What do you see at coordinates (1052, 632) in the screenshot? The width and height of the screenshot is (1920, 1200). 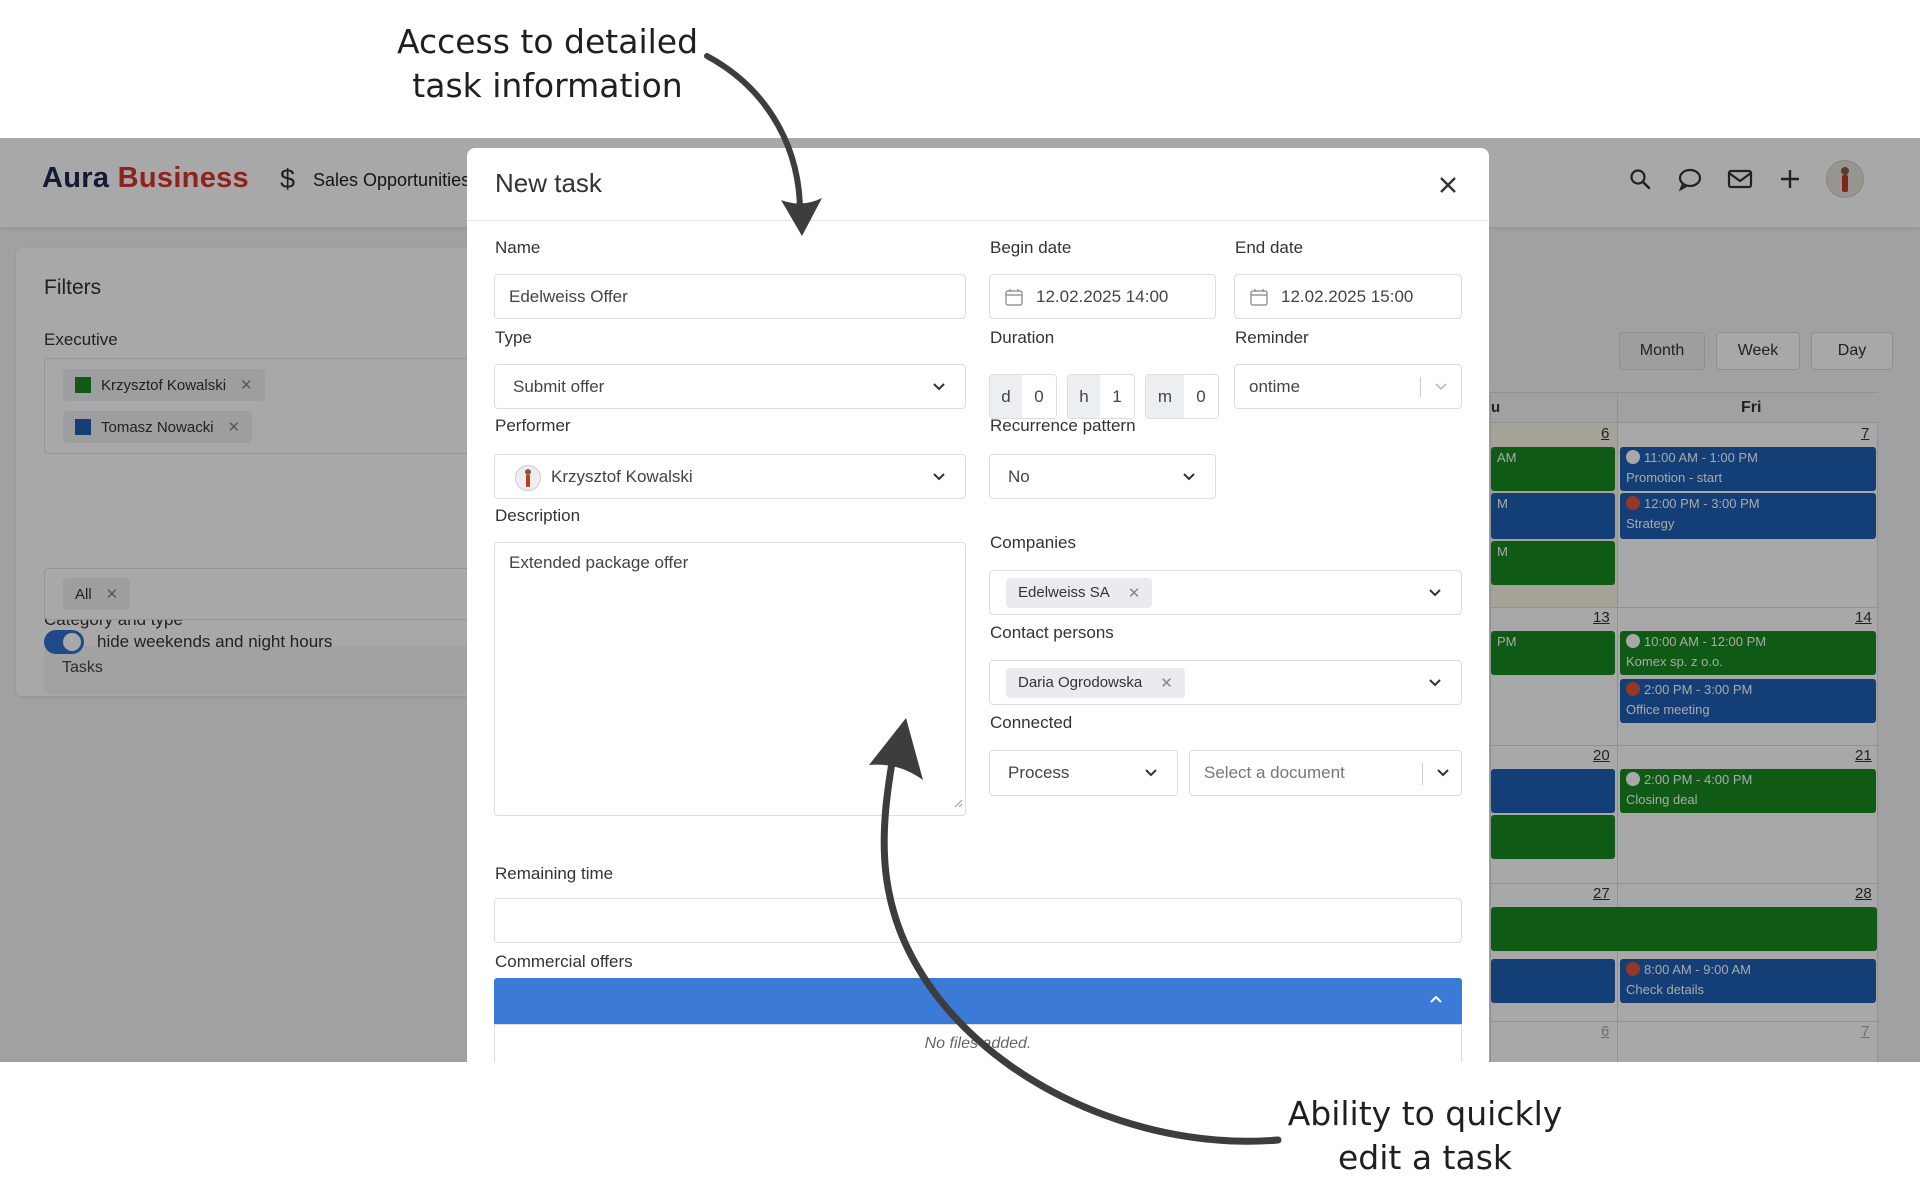 I see `contacts-label: Contact persons` at bounding box center [1052, 632].